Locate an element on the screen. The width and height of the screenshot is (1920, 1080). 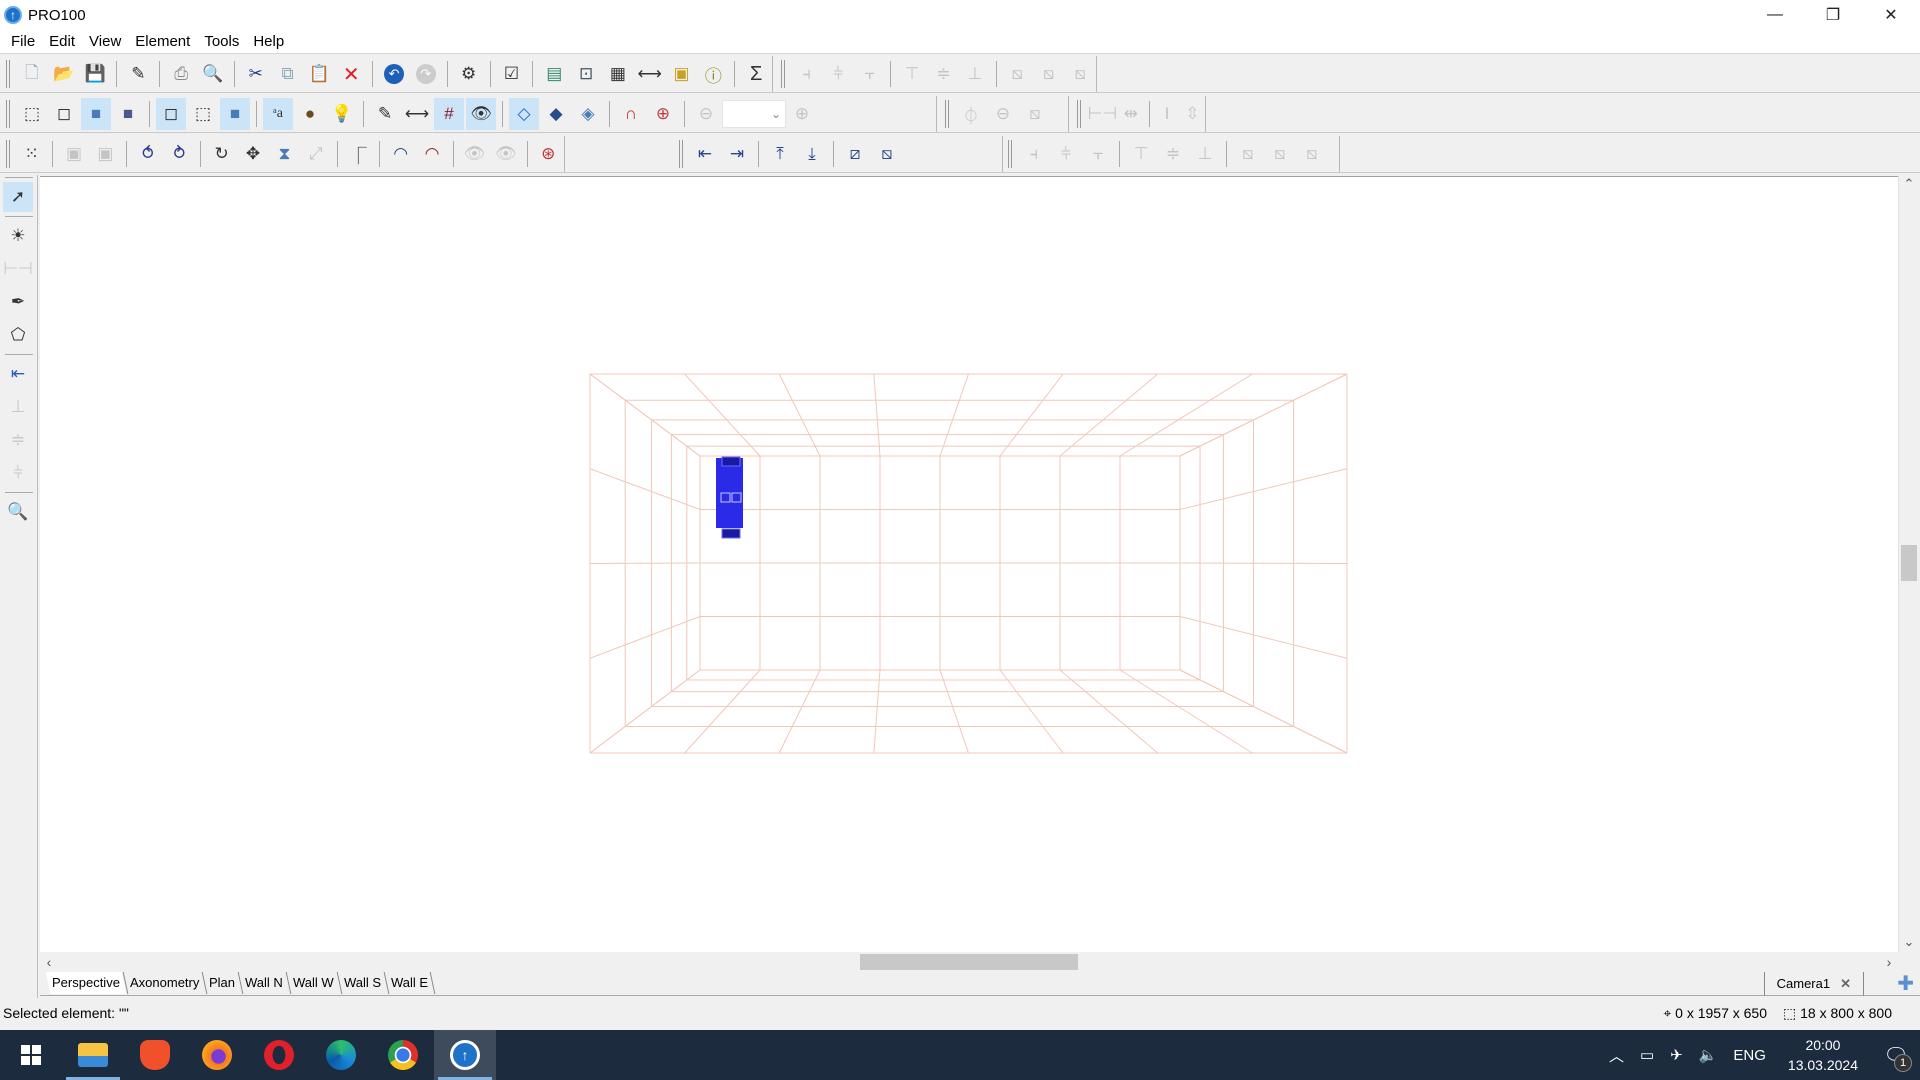
rotate-left-axis-button: ⥀ is located at coordinates (147, 154).